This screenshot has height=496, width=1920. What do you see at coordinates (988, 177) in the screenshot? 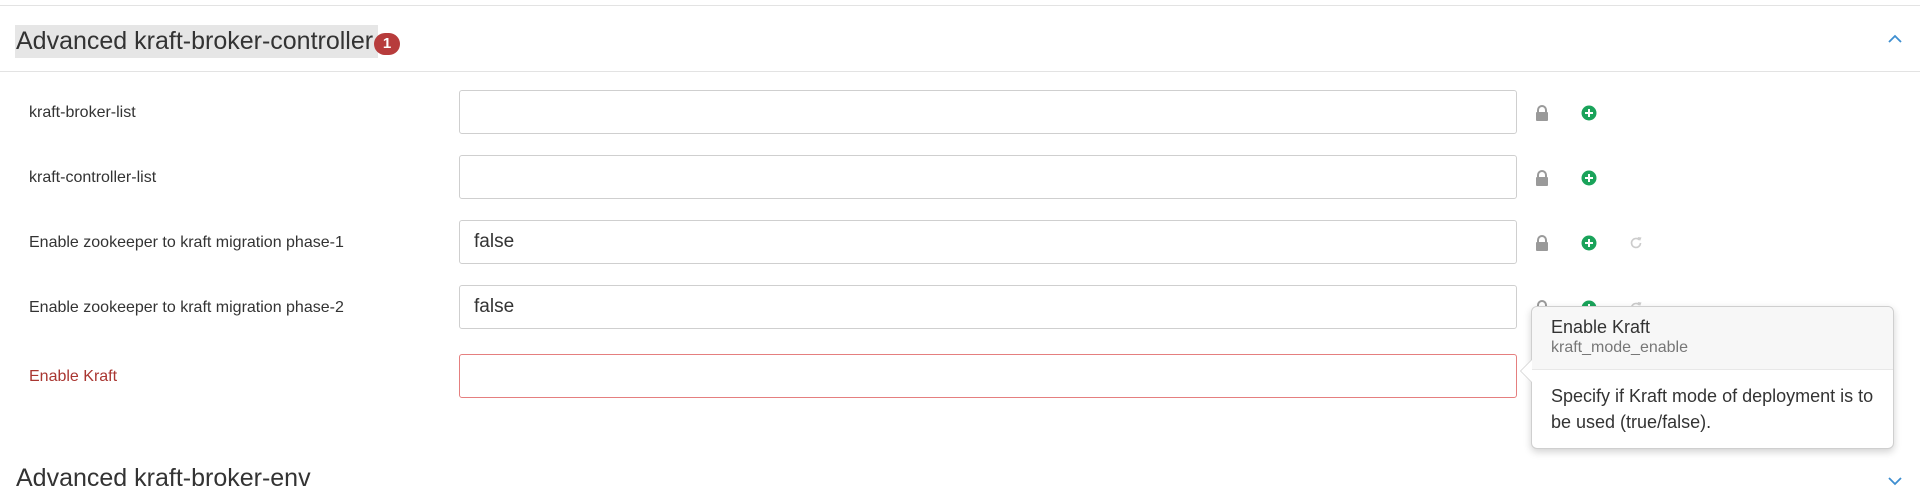
I see `kraft-controller-list-input` at bounding box center [988, 177].